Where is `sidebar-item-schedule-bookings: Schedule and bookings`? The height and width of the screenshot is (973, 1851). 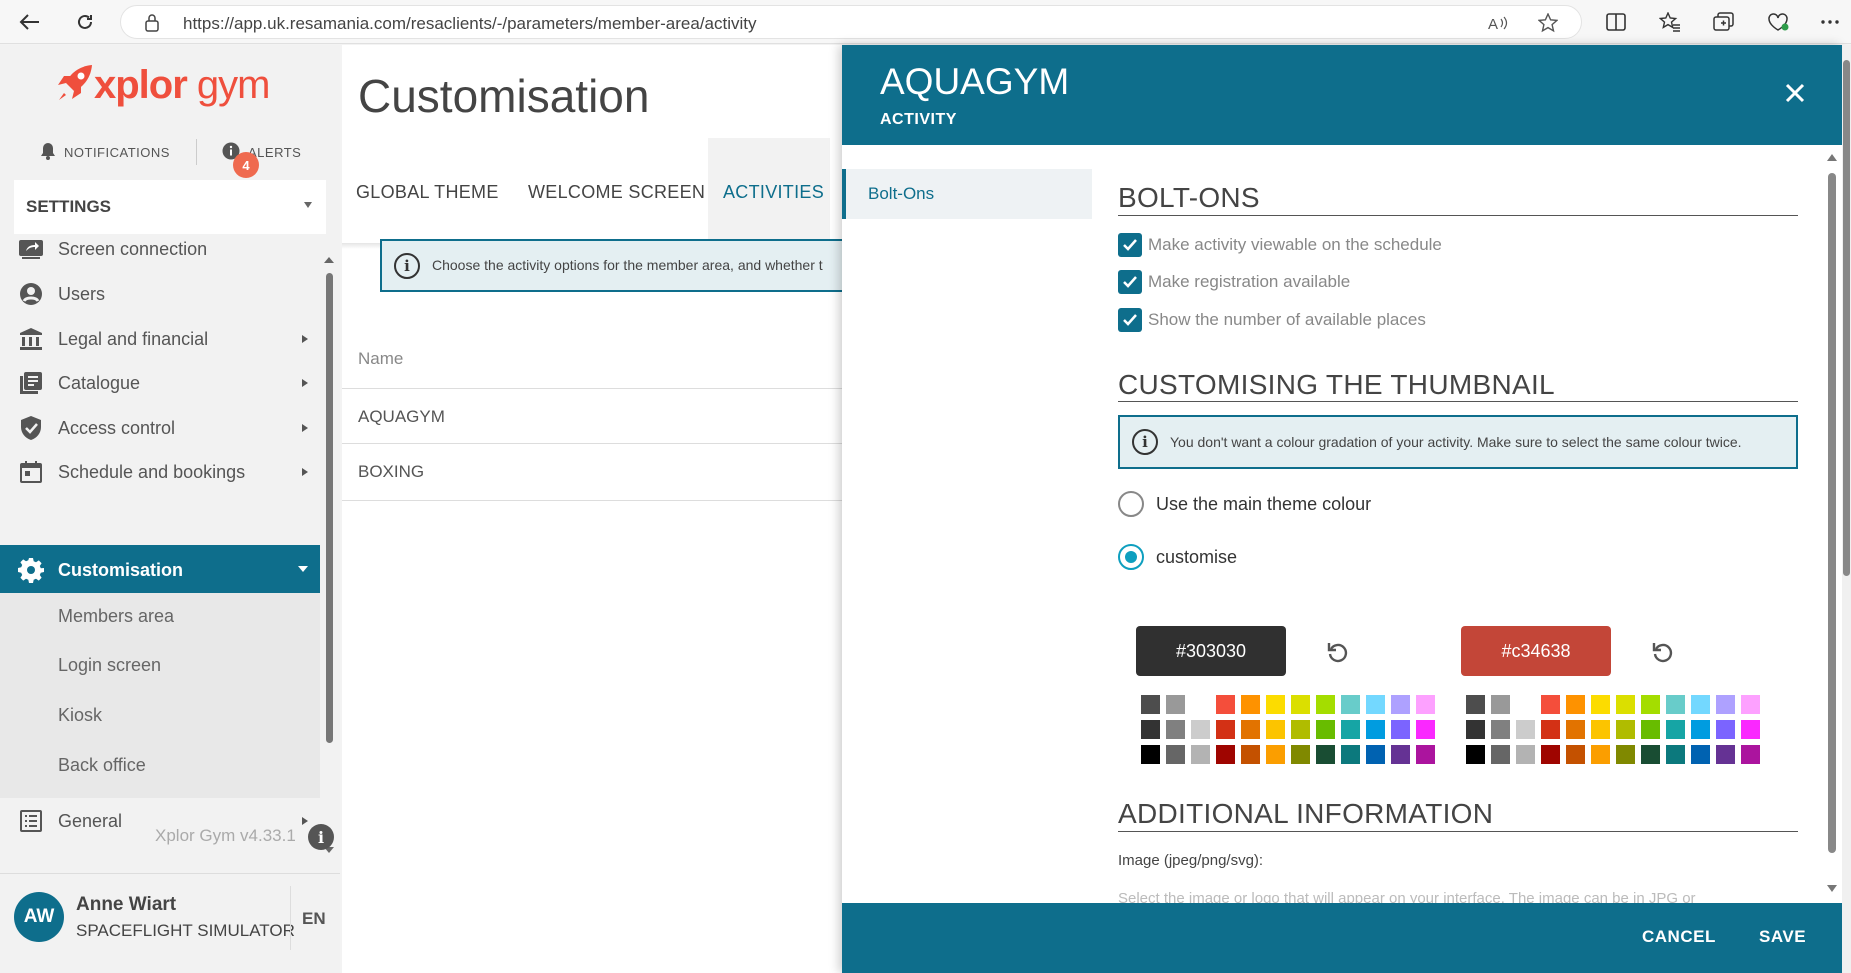 sidebar-item-schedule-bookings: Schedule and bookings is located at coordinates (160, 472).